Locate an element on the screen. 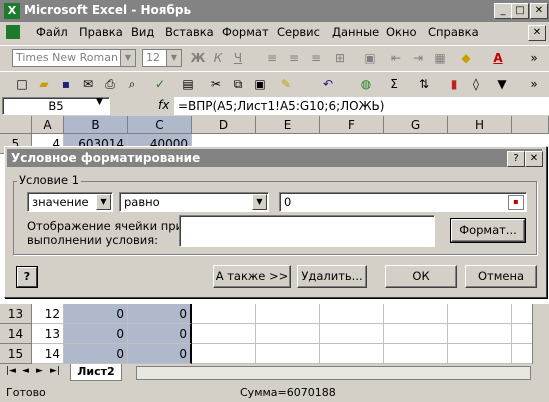 This screenshot has height=402, width=549. menu-edit: Правка is located at coordinates (101, 32).